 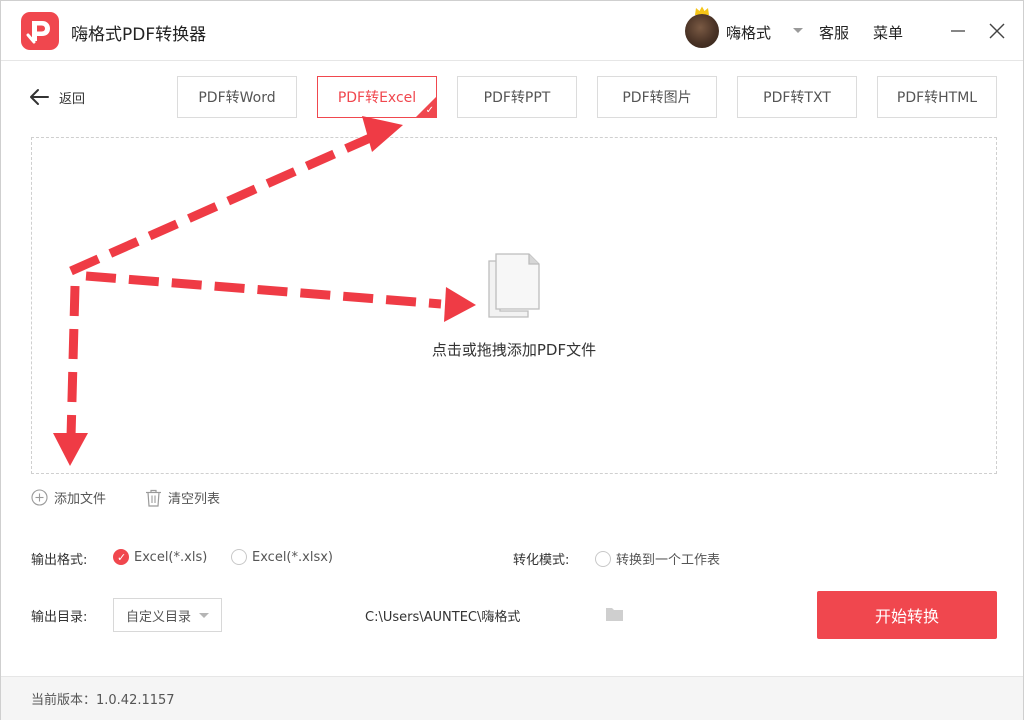 I want to click on tab-pdf-to-ppt: PDF转PPT, so click(x=517, y=97).